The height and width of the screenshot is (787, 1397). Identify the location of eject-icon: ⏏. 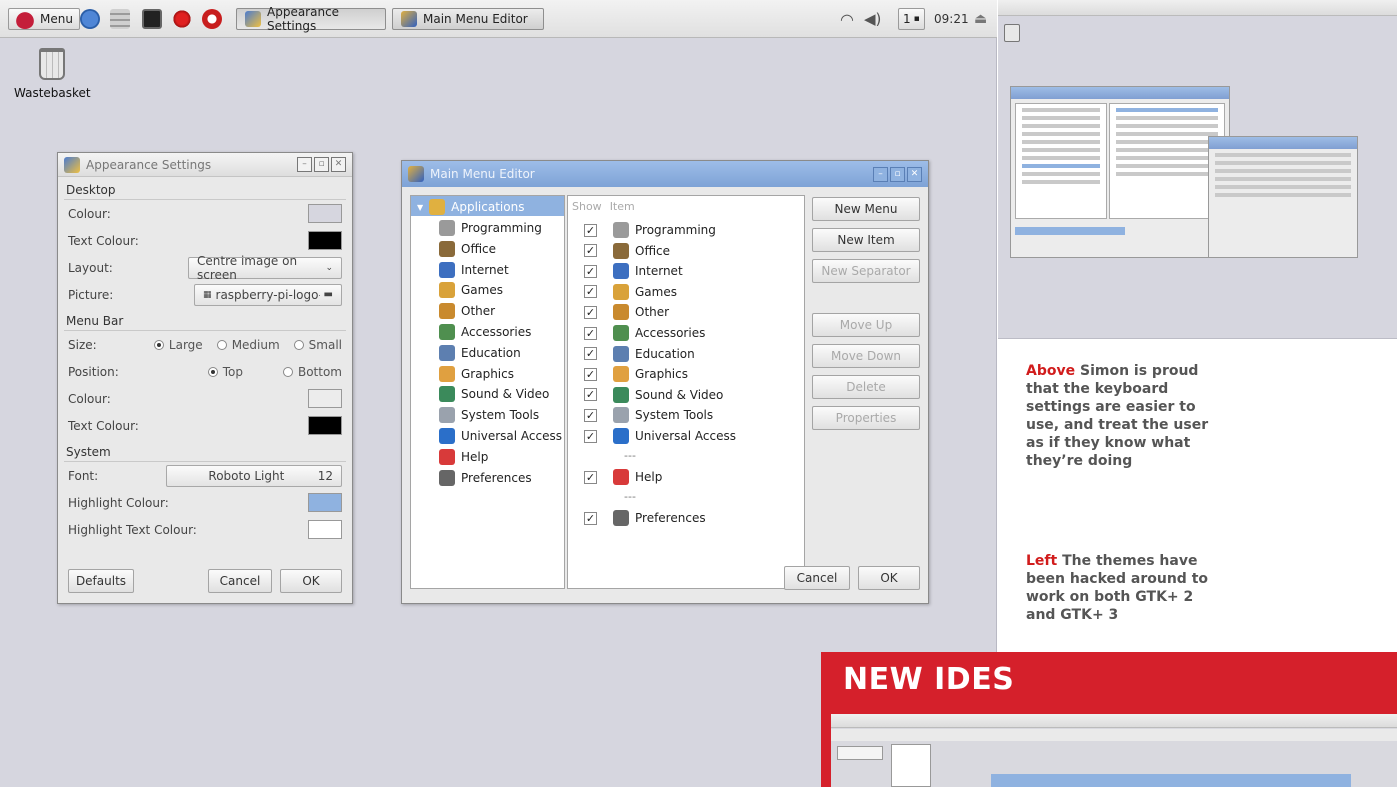
(980, 19).